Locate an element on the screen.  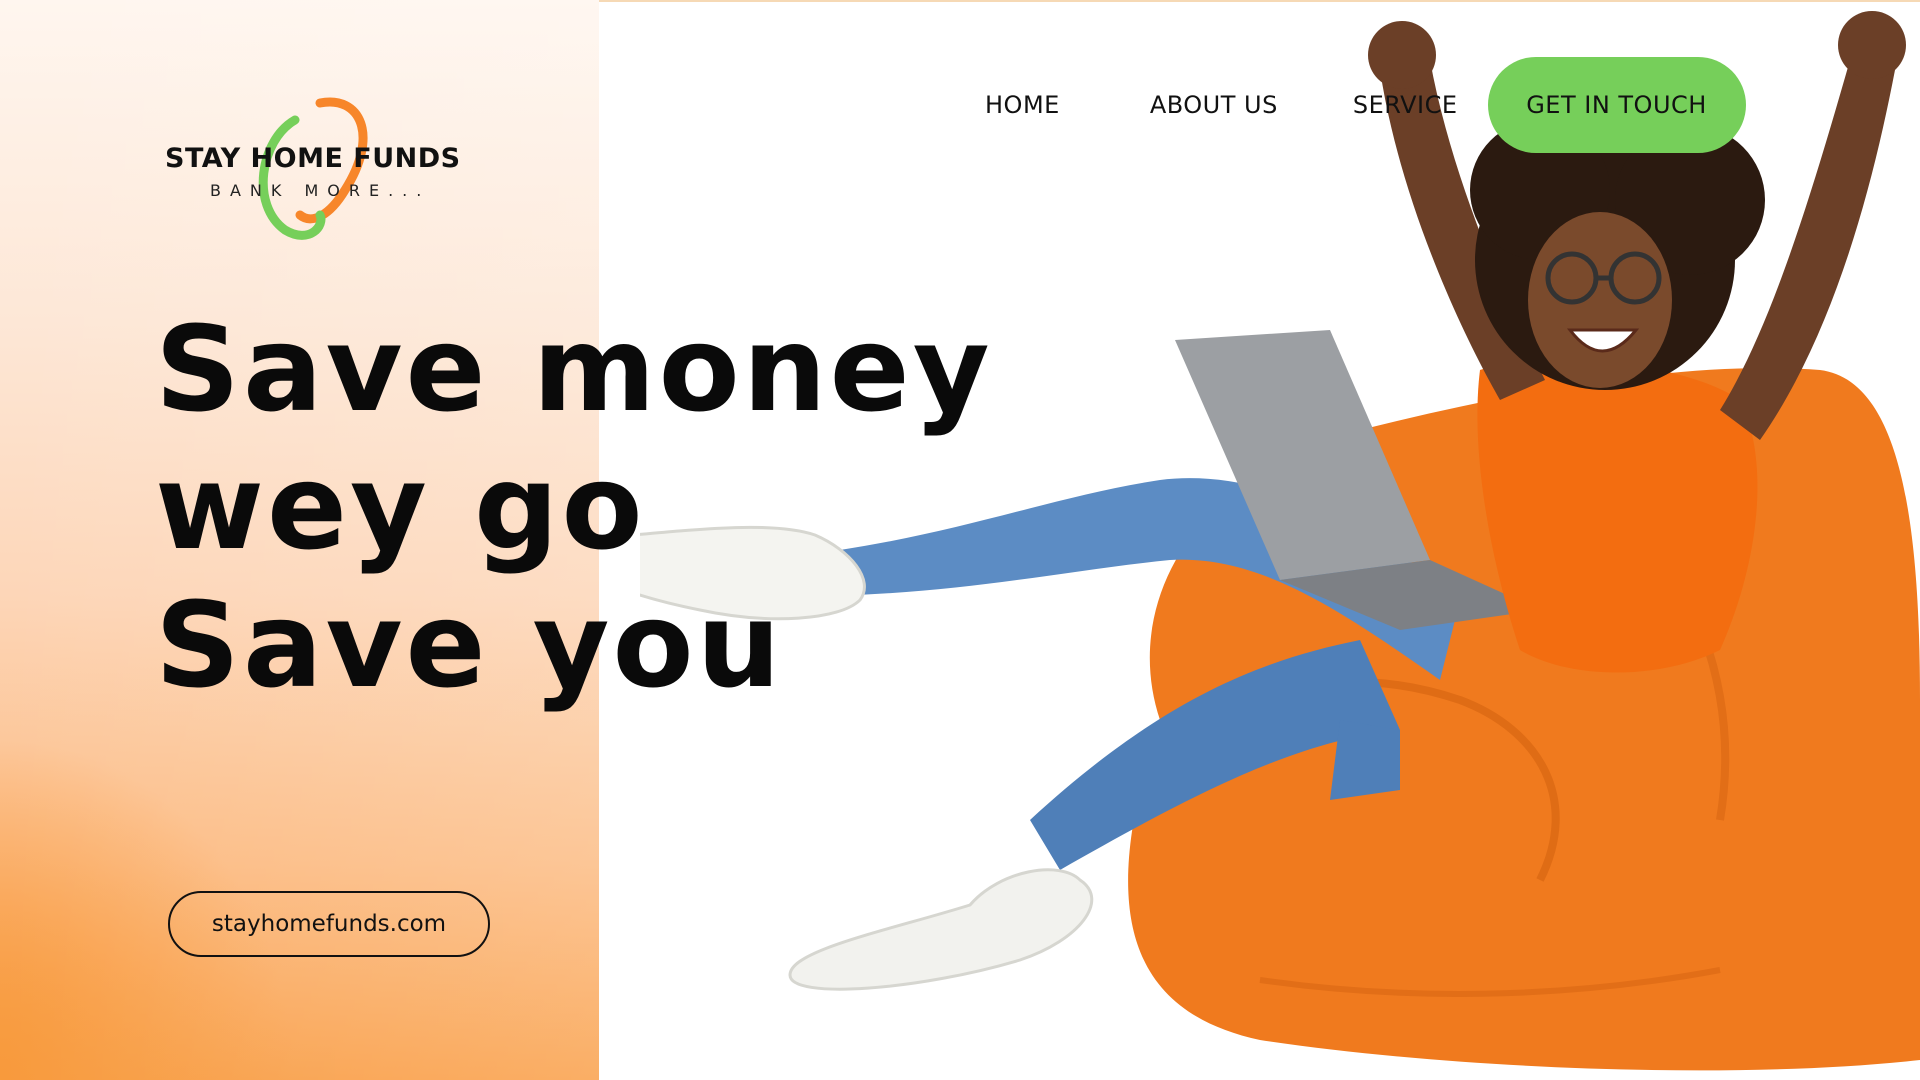
main-nav: HOME ABOUT US SERVICE GET IN TOUCH is located at coordinates (1350, 105).